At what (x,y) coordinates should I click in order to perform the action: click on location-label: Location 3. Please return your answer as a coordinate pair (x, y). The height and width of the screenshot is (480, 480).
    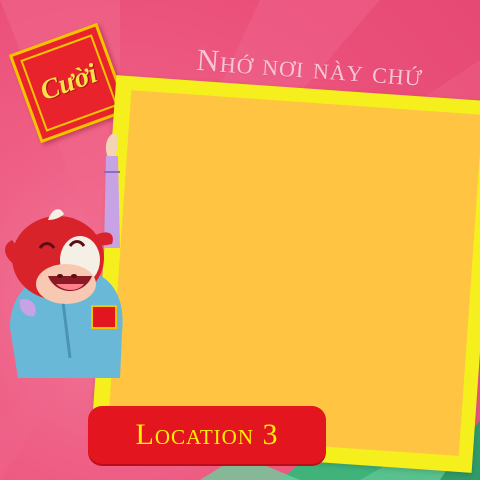
    Looking at the image, I should click on (207, 434).